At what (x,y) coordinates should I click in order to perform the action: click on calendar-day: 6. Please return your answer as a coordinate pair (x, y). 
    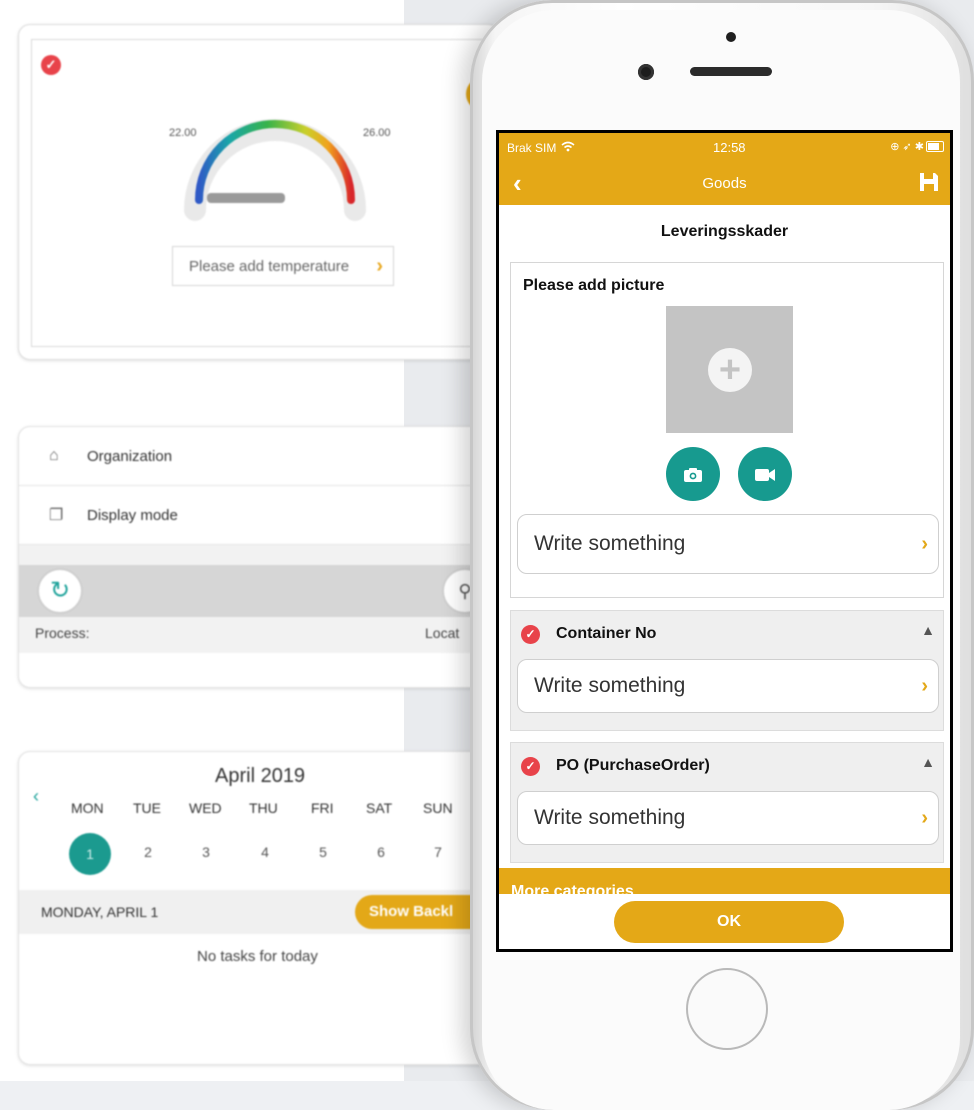
    Looking at the image, I should click on (381, 852).